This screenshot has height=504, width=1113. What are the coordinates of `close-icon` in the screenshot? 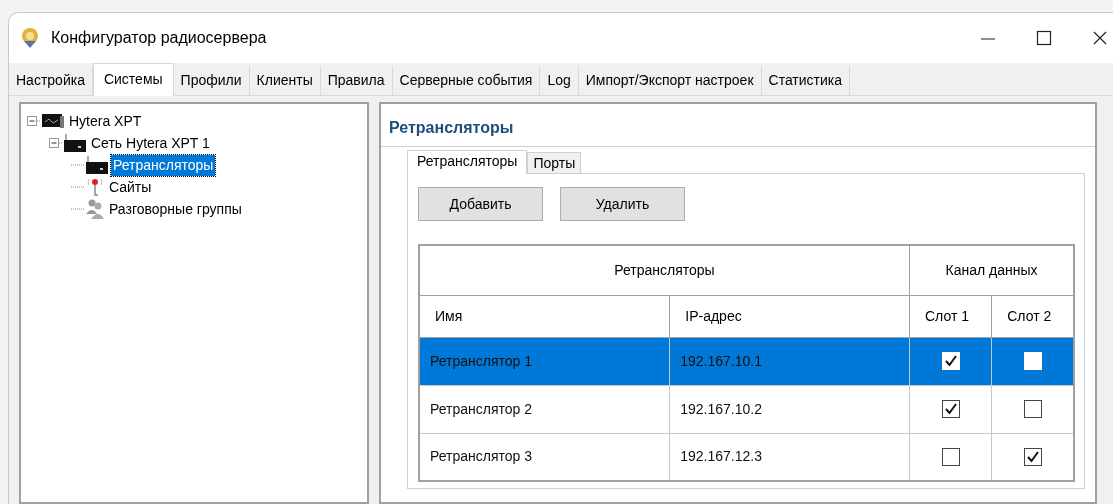 It's located at (1100, 38).